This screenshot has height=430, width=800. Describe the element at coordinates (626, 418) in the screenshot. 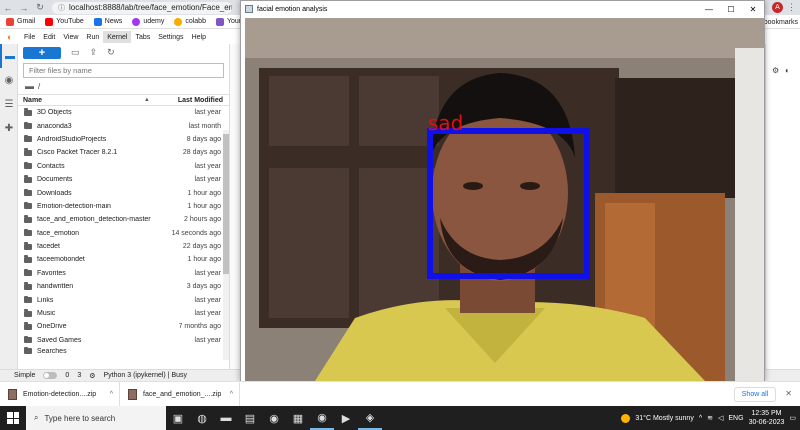

I see `sun-icon` at that location.